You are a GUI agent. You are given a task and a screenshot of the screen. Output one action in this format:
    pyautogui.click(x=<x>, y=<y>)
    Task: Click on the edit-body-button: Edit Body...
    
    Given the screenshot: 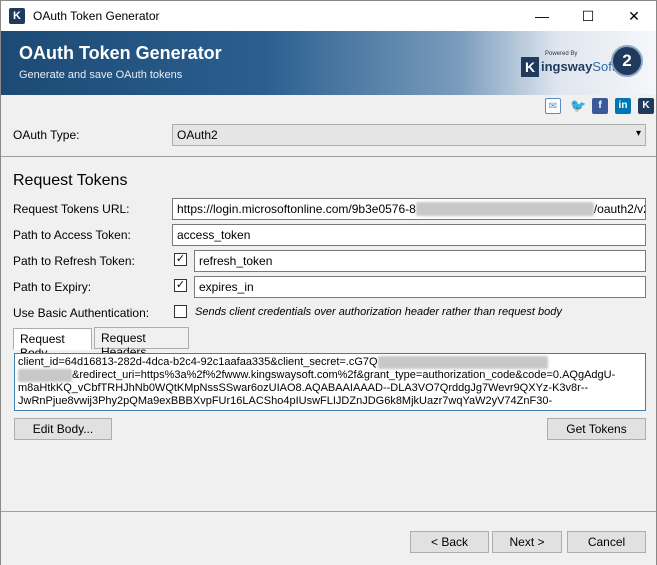 What is the action you would take?
    pyautogui.click(x=63, y=429)
    